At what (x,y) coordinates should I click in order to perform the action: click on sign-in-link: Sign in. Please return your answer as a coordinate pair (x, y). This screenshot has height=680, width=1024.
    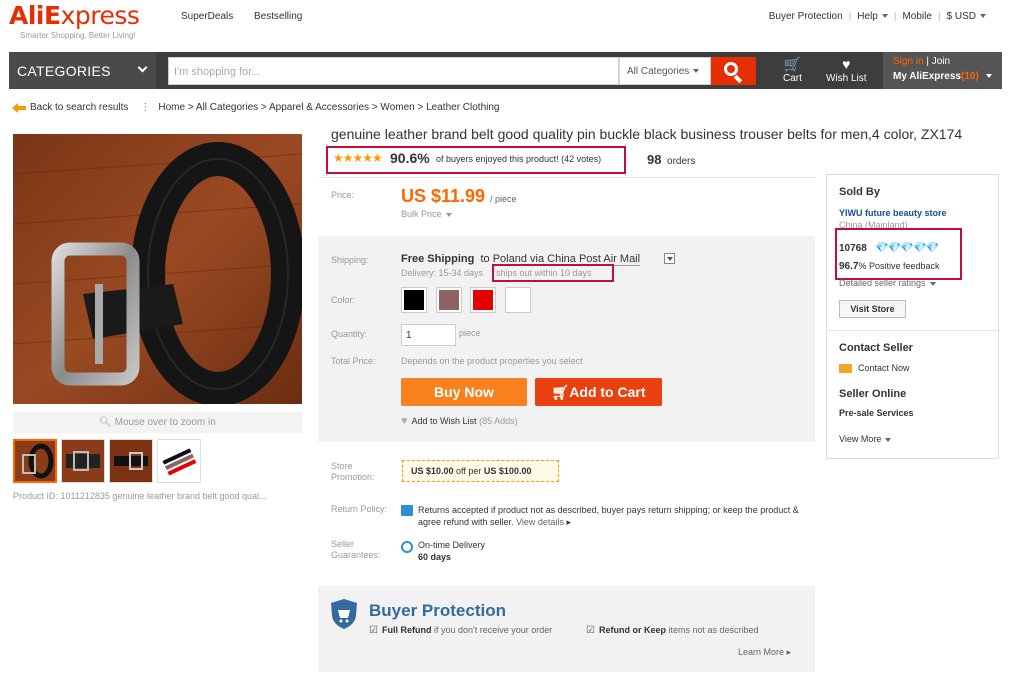
    Looking at the image, I should click on (908, 61).